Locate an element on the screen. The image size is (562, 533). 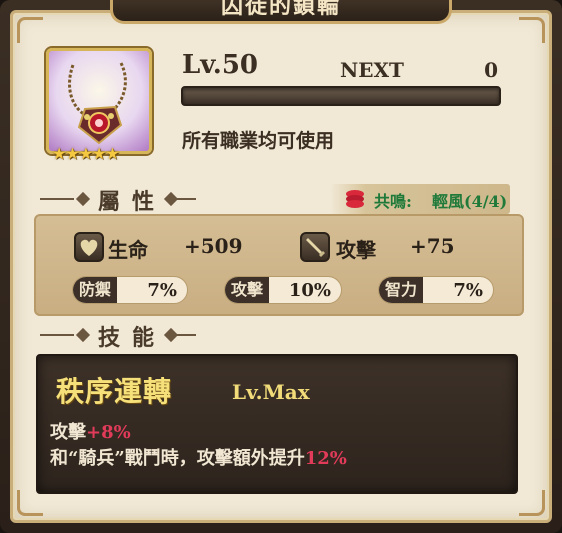
resonance-badge: 共鳴: 輕風(4/4) is located at coordinates (420, 199).